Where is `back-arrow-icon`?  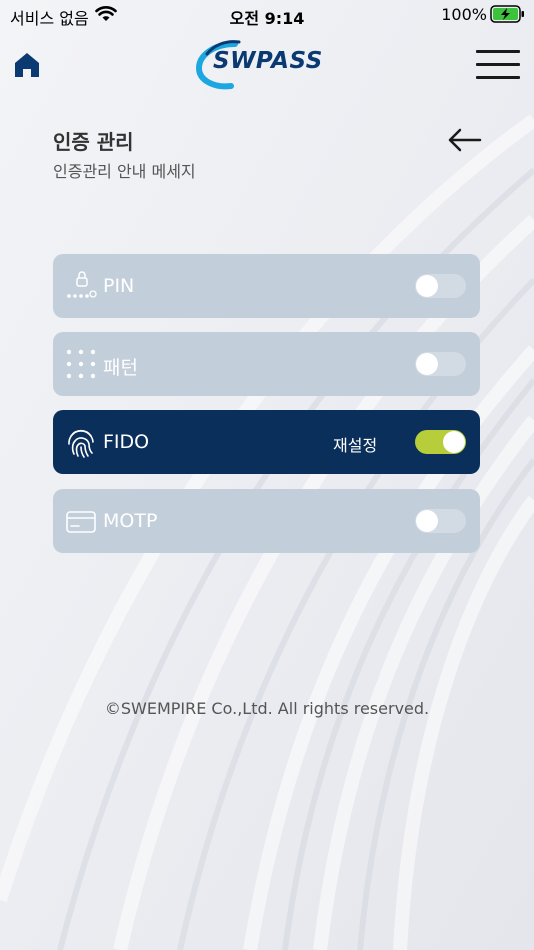 back-arrow-icon is located at coordinates (464, 140).